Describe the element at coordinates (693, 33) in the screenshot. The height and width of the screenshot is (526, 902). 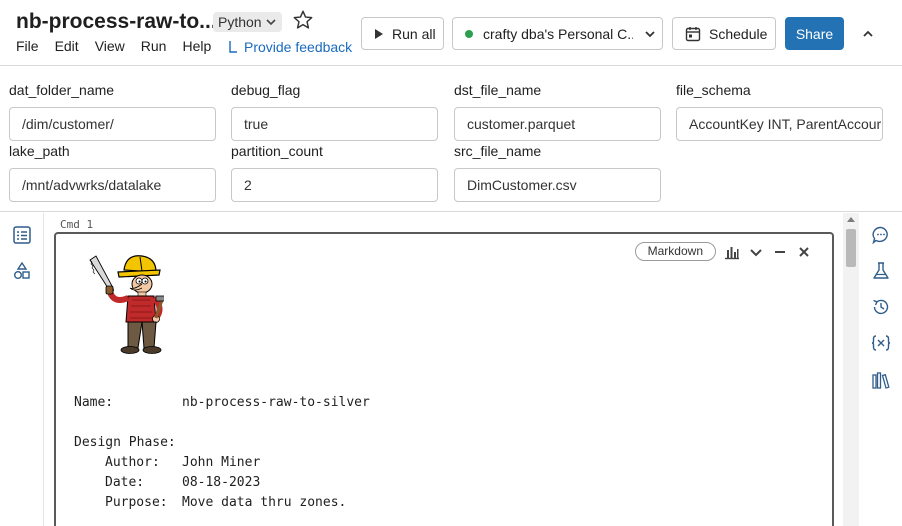
I see `calendar-icon` at that location.